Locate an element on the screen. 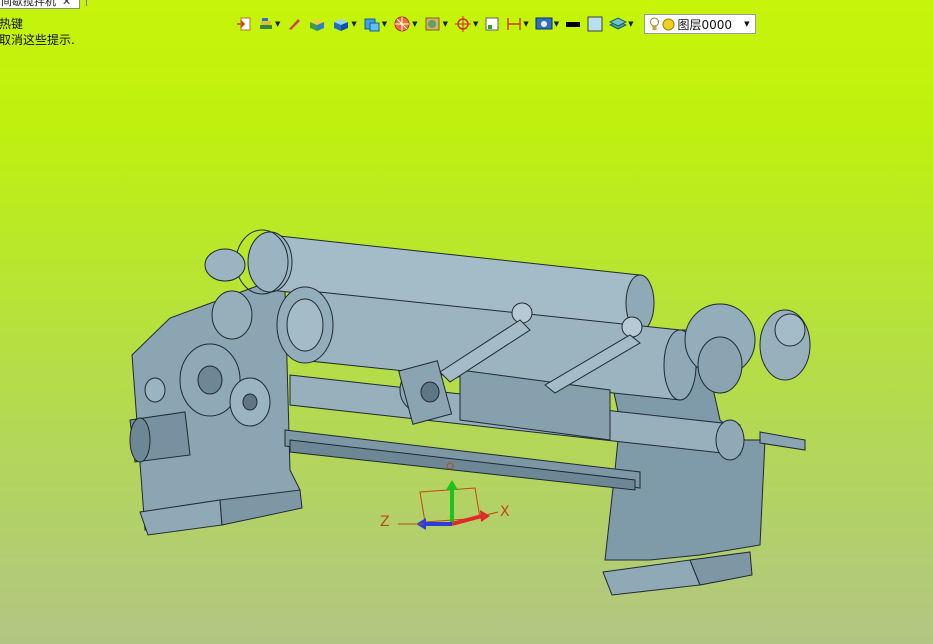 The height and width of the screenshot is (644, 933). view-cube-button: ▼ is located at coordinates (375, 24).